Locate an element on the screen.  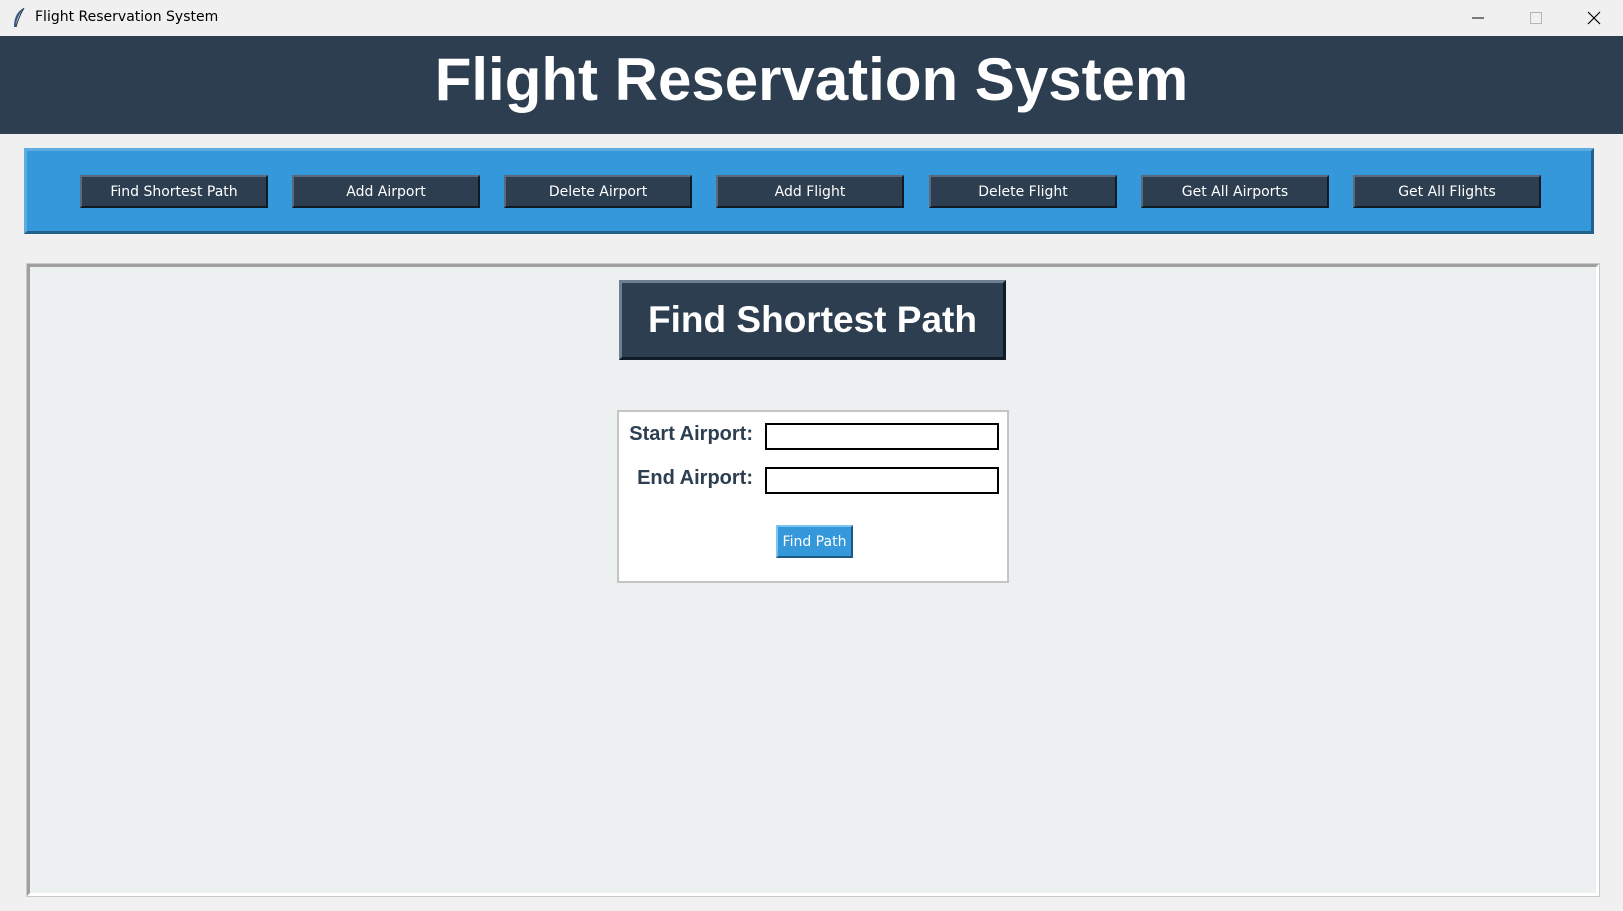
window-title: Flight Reservation System is located at coordinates (127, 17).